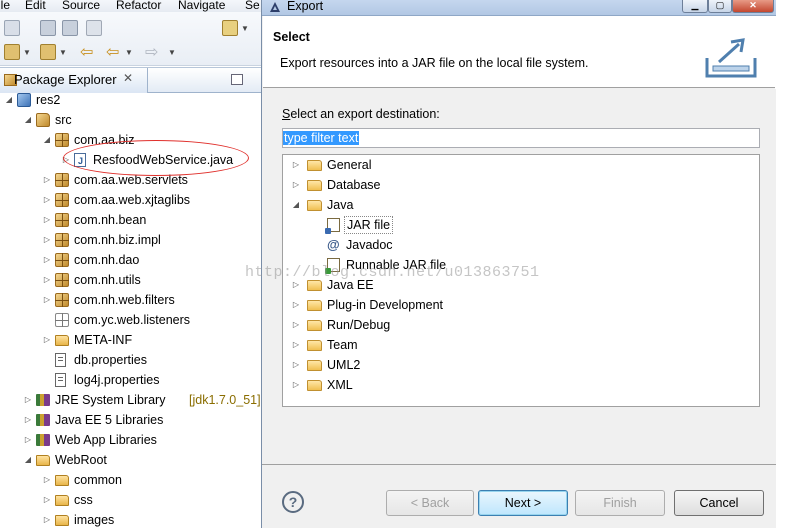 The image size is (787, 530). I want to click on menu-navigate: Navigate, so click(201, 5).